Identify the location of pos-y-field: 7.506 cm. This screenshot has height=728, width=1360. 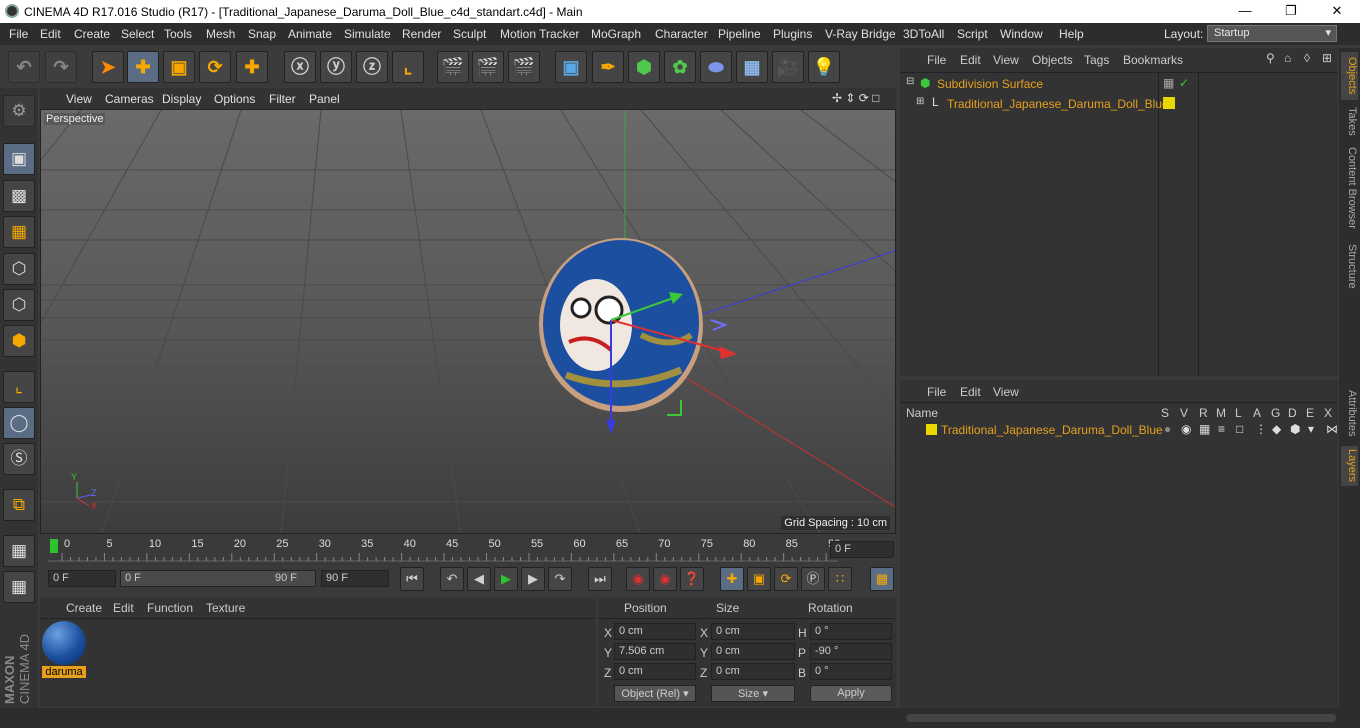
(655, 651).